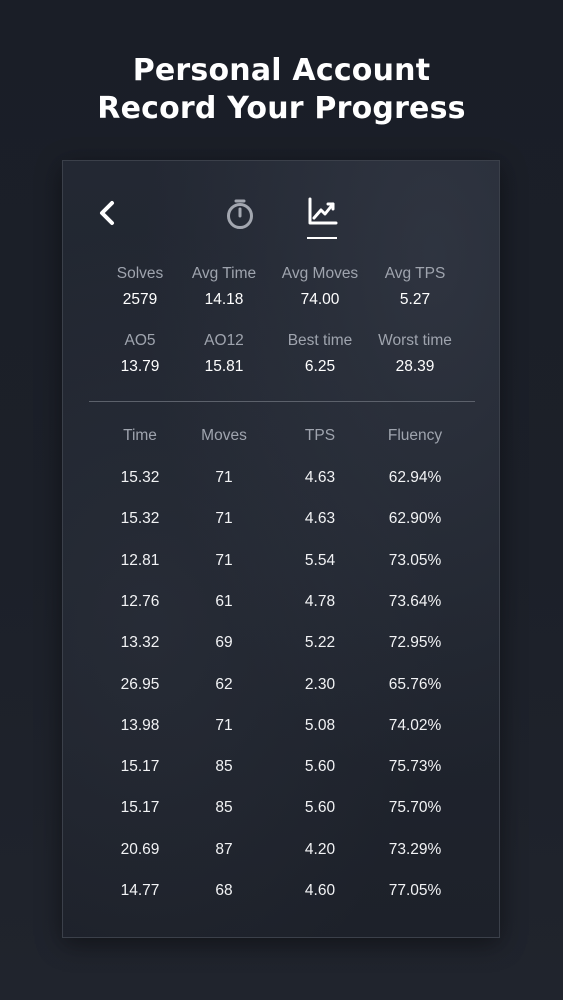  What do you see at coordinates (224, 354) in the screenshot?
I see `stat-ao12: AO12 15.81` at bounding box center [224, 354].